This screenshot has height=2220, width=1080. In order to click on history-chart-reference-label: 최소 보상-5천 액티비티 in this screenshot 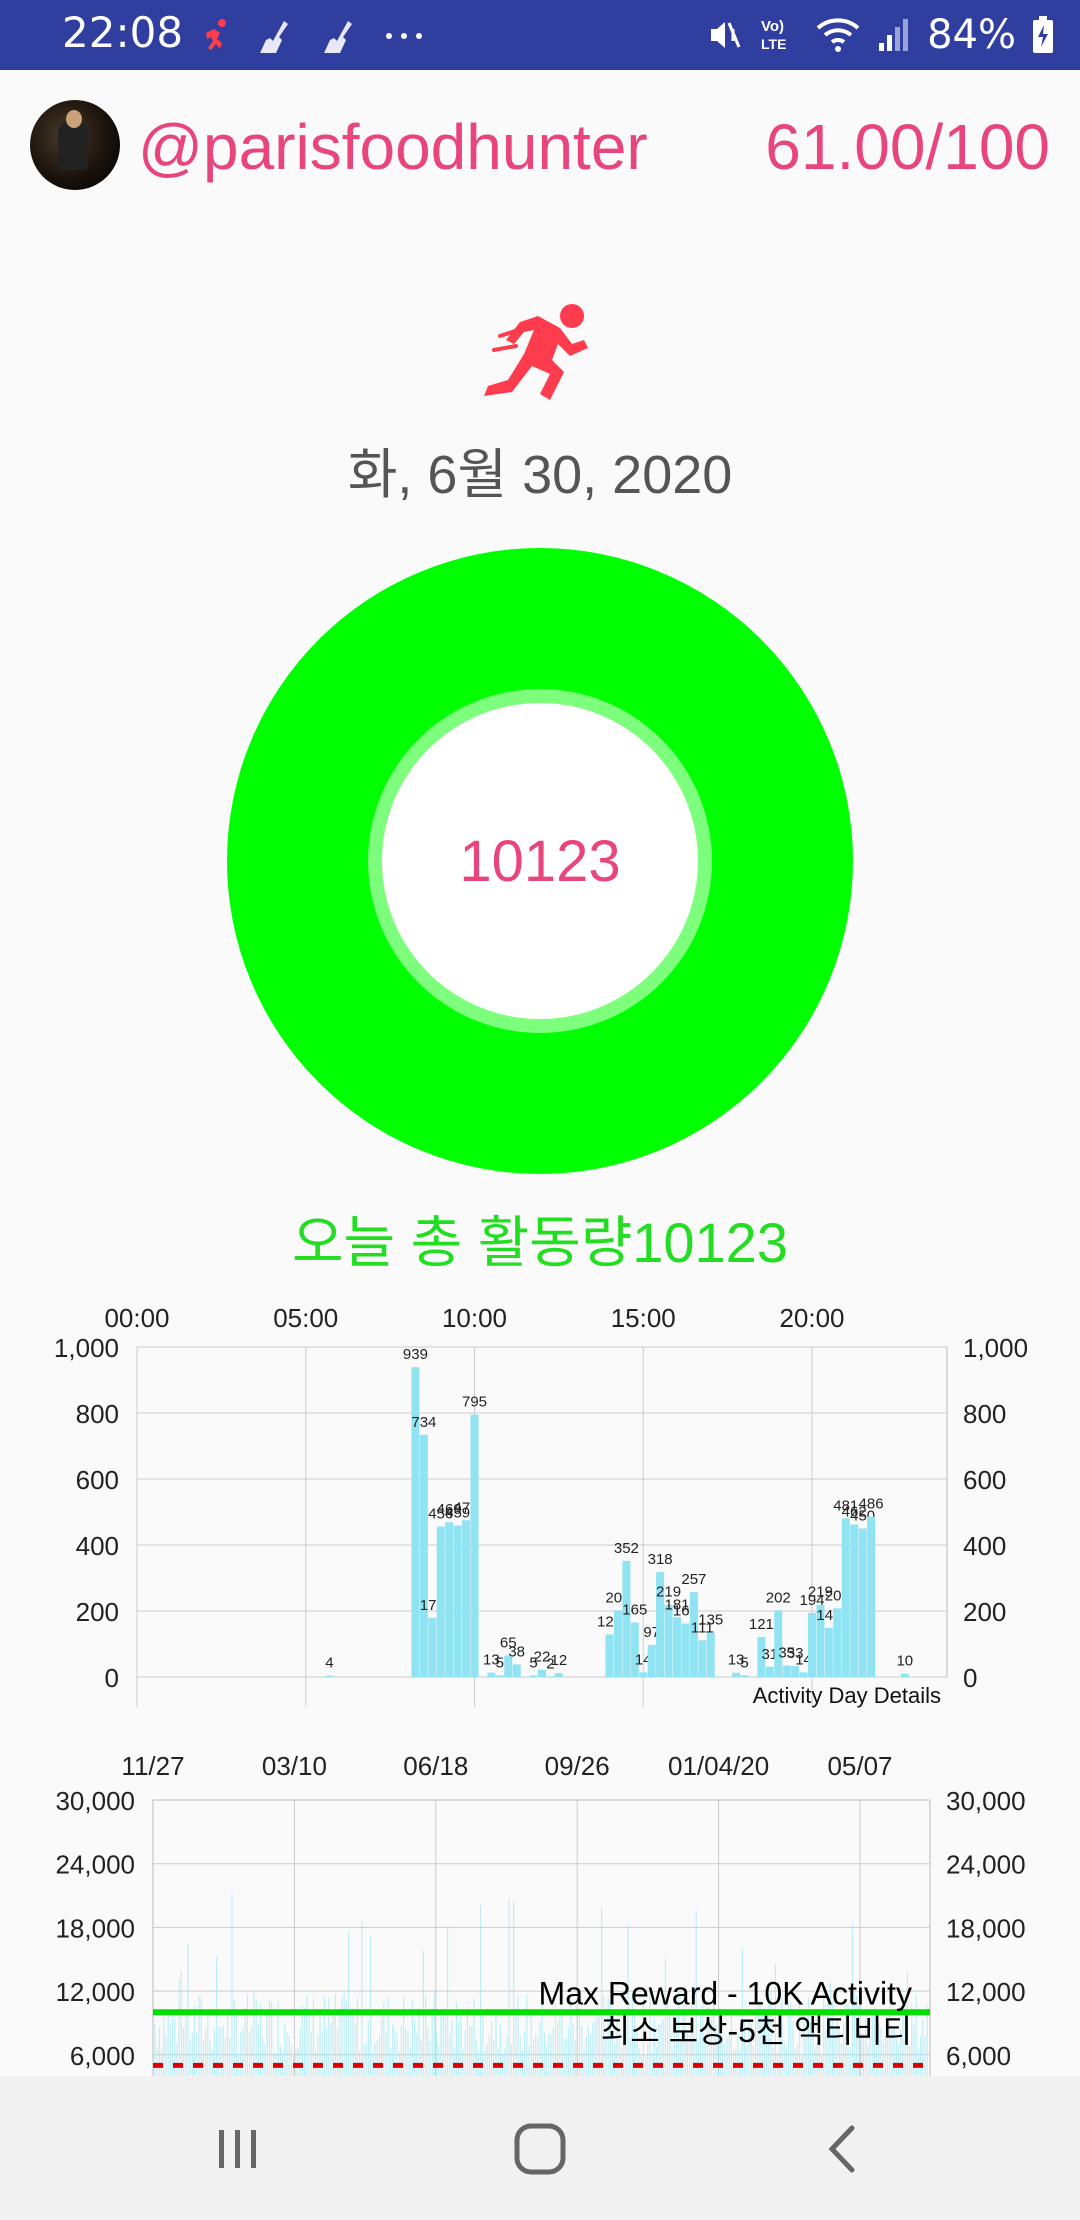, I will do `click(756, 2031)`.